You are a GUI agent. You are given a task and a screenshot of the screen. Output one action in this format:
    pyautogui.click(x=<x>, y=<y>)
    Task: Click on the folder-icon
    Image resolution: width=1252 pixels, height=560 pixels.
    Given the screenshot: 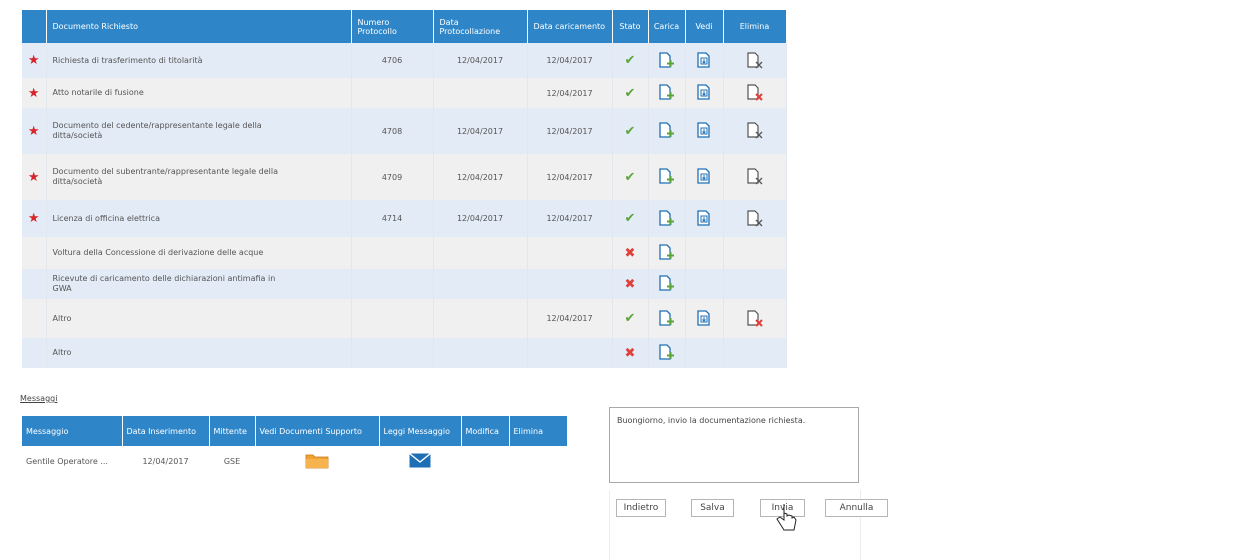 What is the action you would take?
    pyautogui.click(x=317, y=461)
    